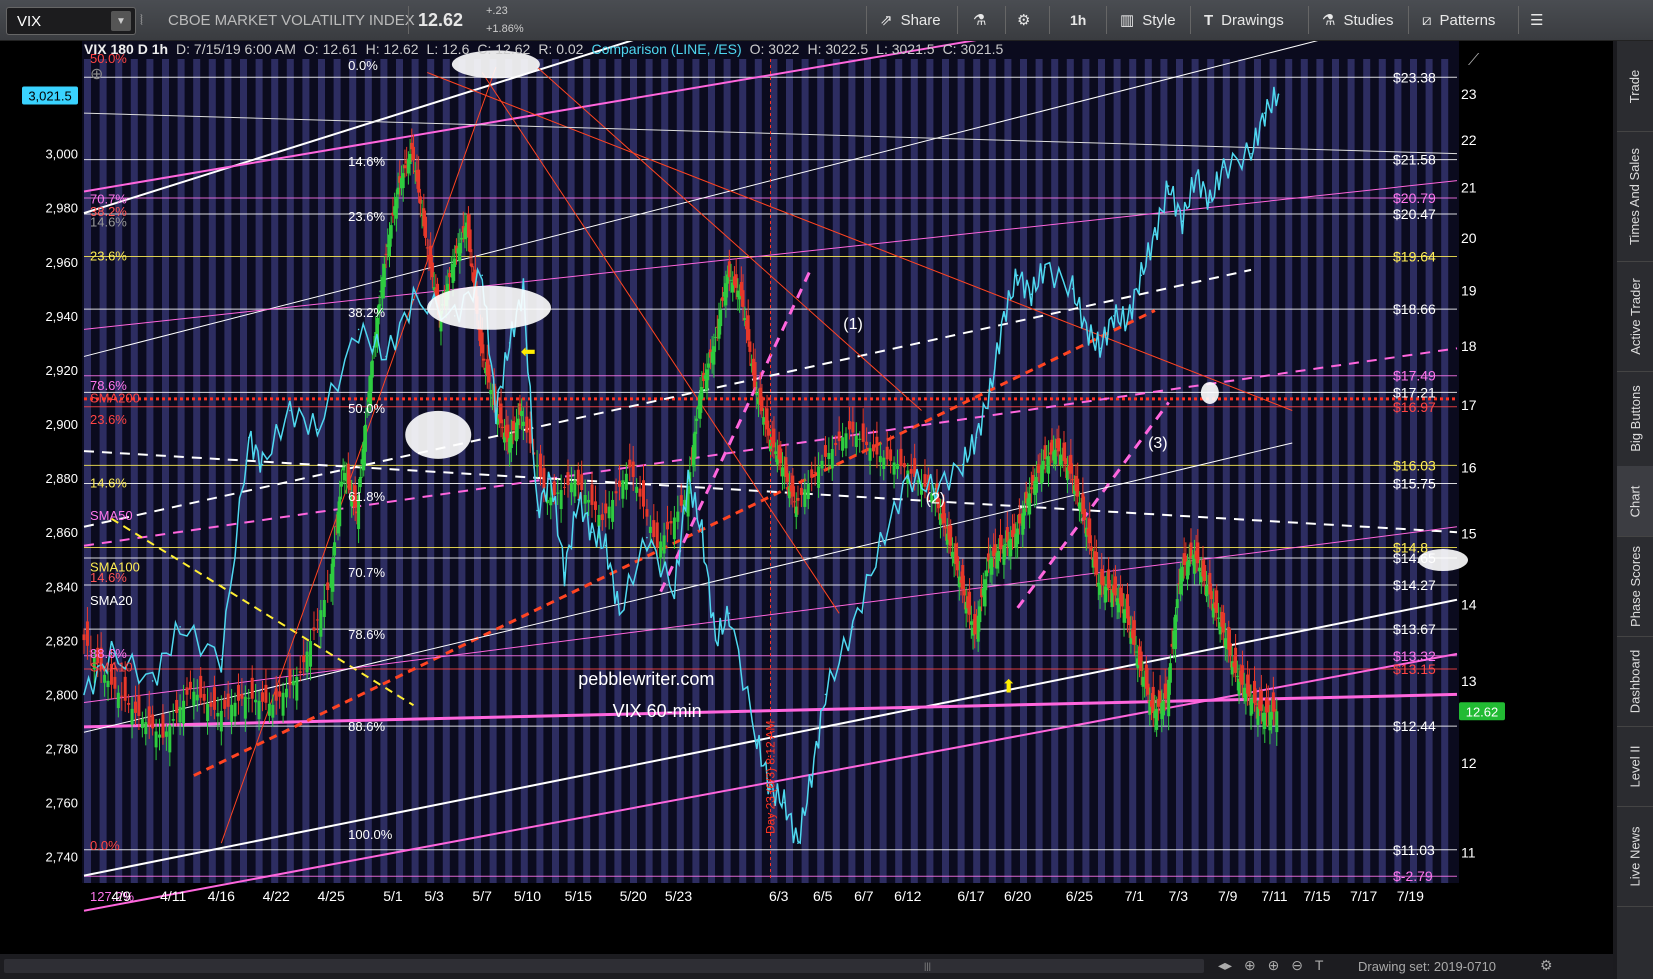 The width and height of the screenshot is (1653, 979). Describe the element at coordinates (504, 49) in the screenshot. I see `bar-close: C: 12.62` at that location.